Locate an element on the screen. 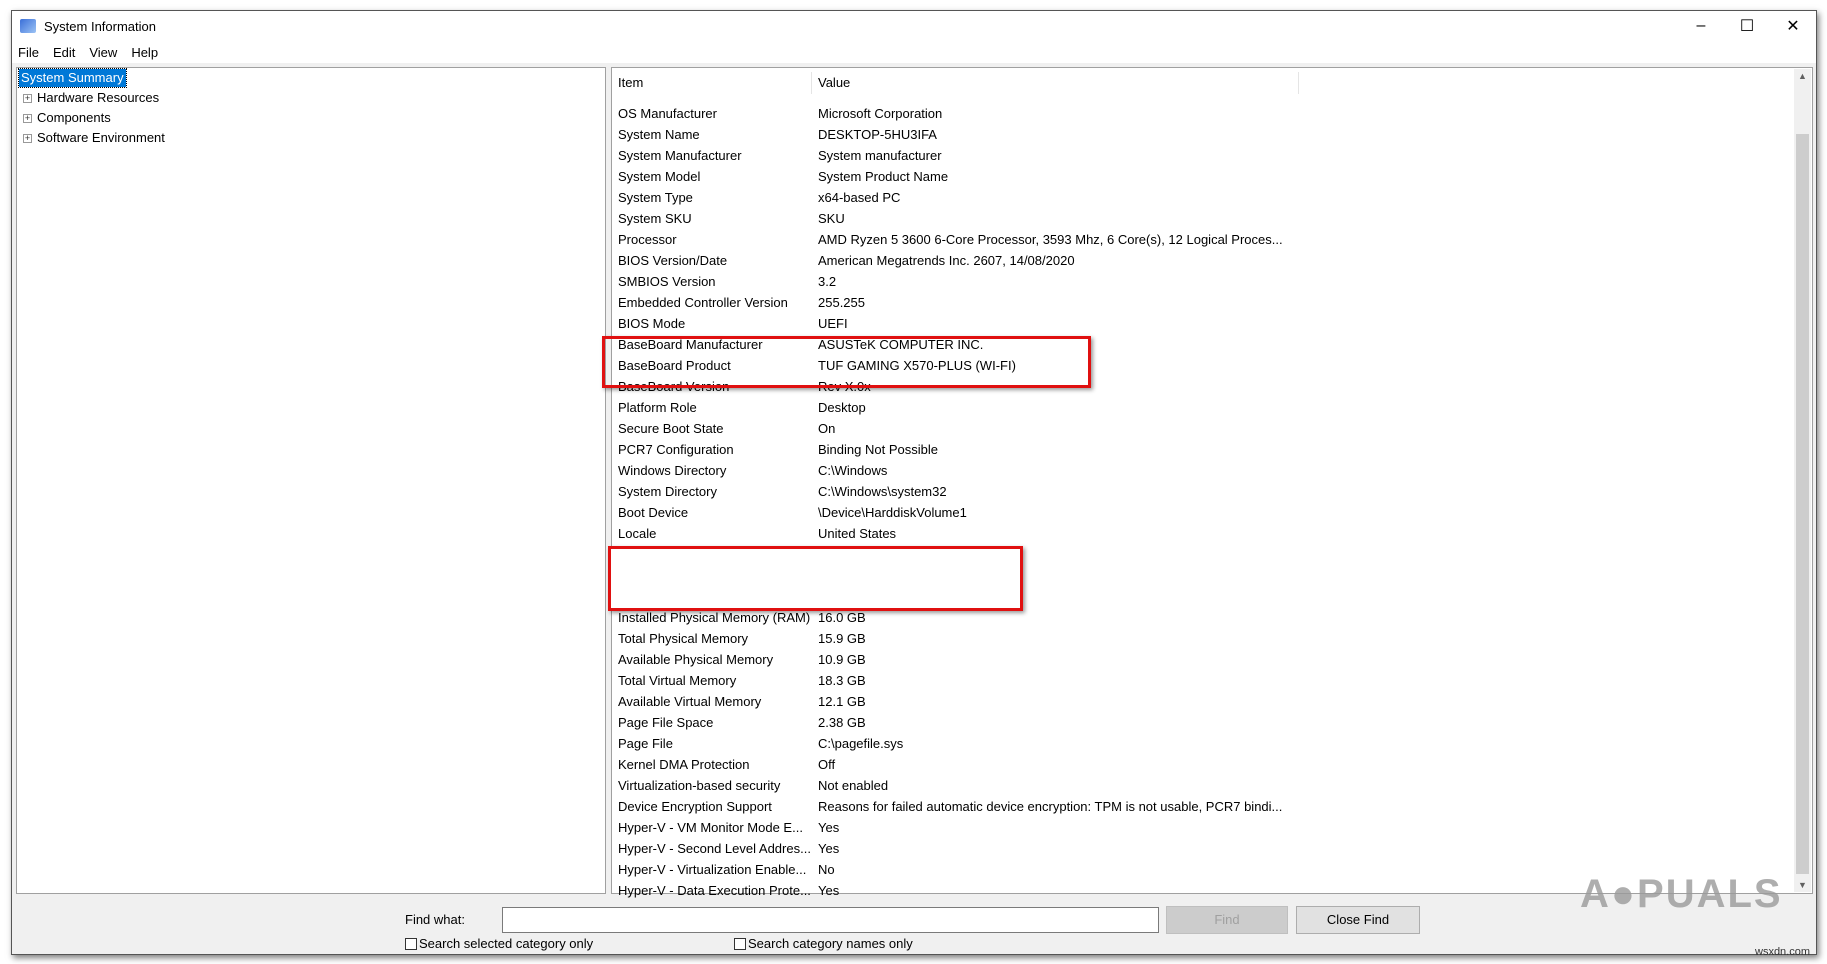 The height and width of the screenshot is (964, 1827). title-bar: System Information – ☐ ✕ is located at coordinates (914, 26).